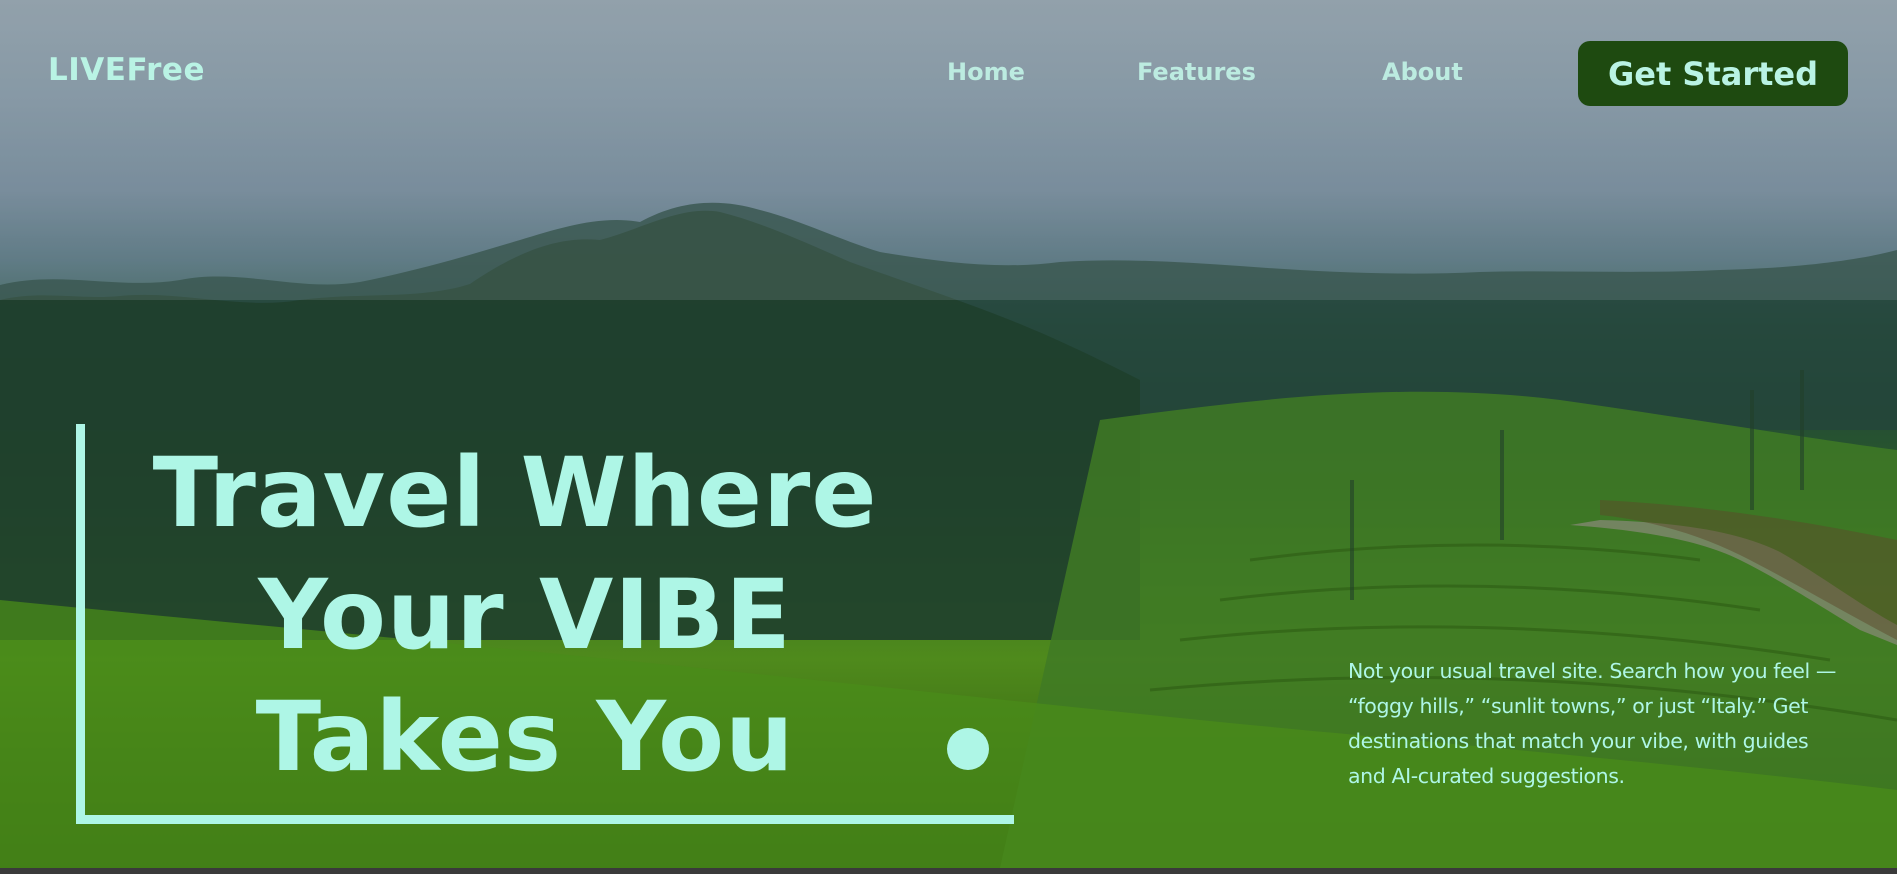 This screenshot has width=1897, height=874. Describe the element at coordinates (525, 615) in the screenshot. I see `headline-line-2: Your VIBE` at that location.